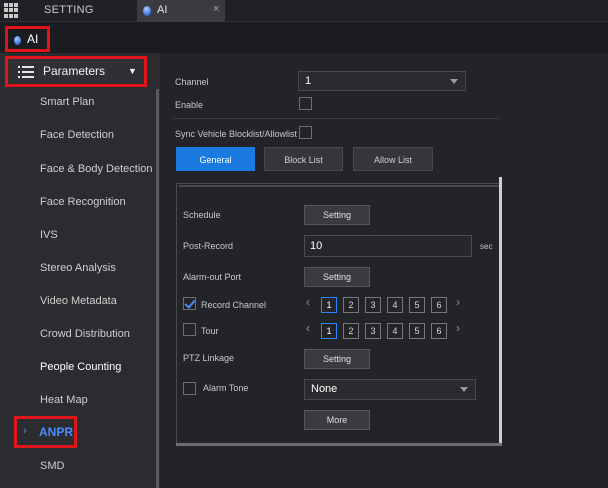  What do you see at coordinates (304, 11) in the screenshot?
I see `top-tab-bar: SETTING AI ×` at bounding box center [304, 11].